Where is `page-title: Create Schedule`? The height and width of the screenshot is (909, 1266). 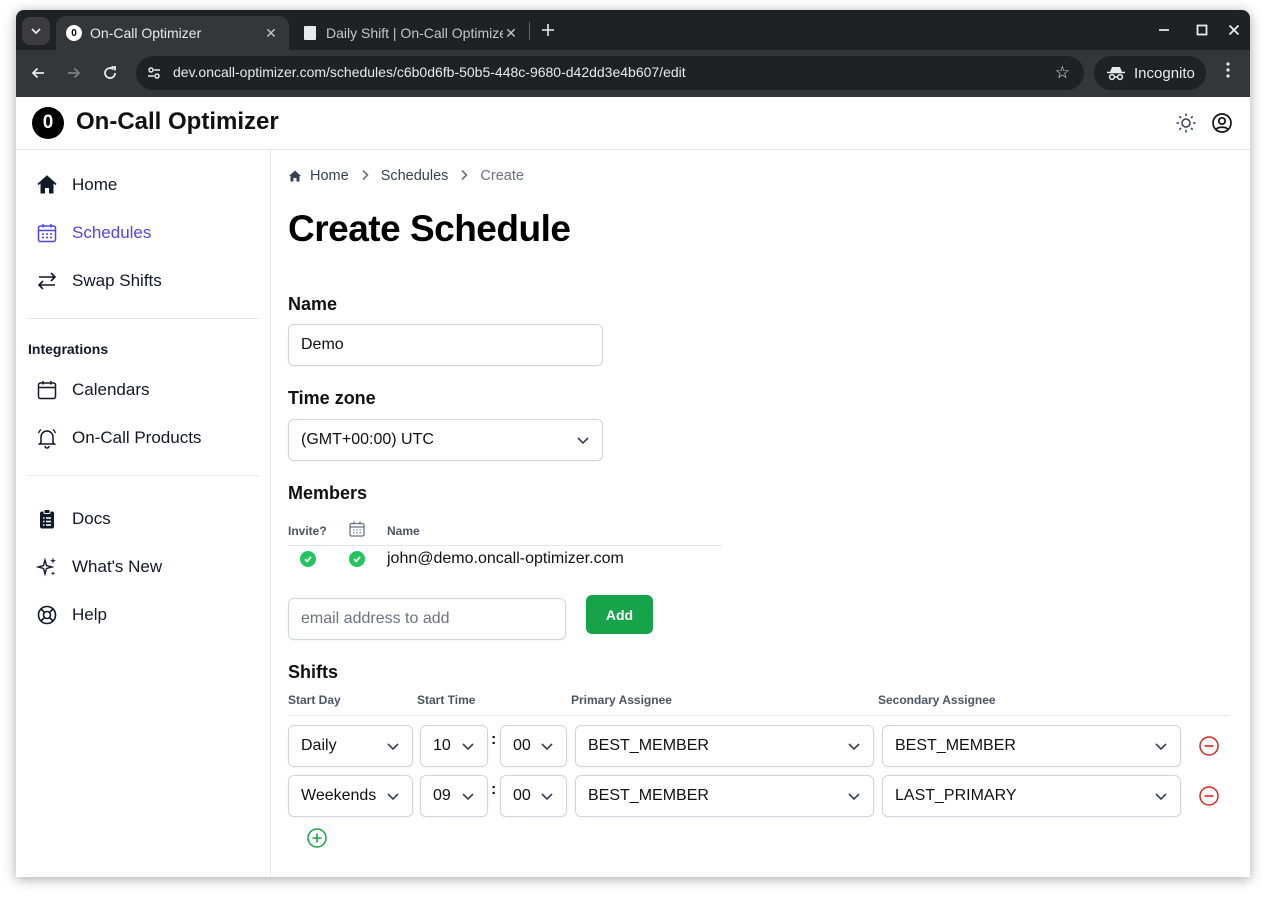
page-title: Create Schedule is located at coordinates (429, 228).